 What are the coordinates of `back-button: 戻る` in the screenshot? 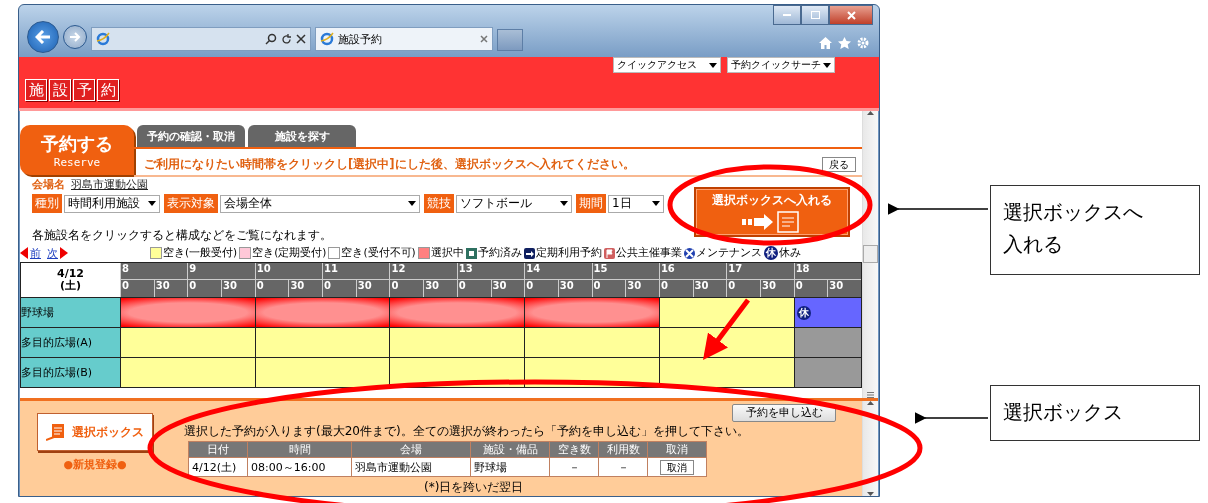 It's located at (839, 164).